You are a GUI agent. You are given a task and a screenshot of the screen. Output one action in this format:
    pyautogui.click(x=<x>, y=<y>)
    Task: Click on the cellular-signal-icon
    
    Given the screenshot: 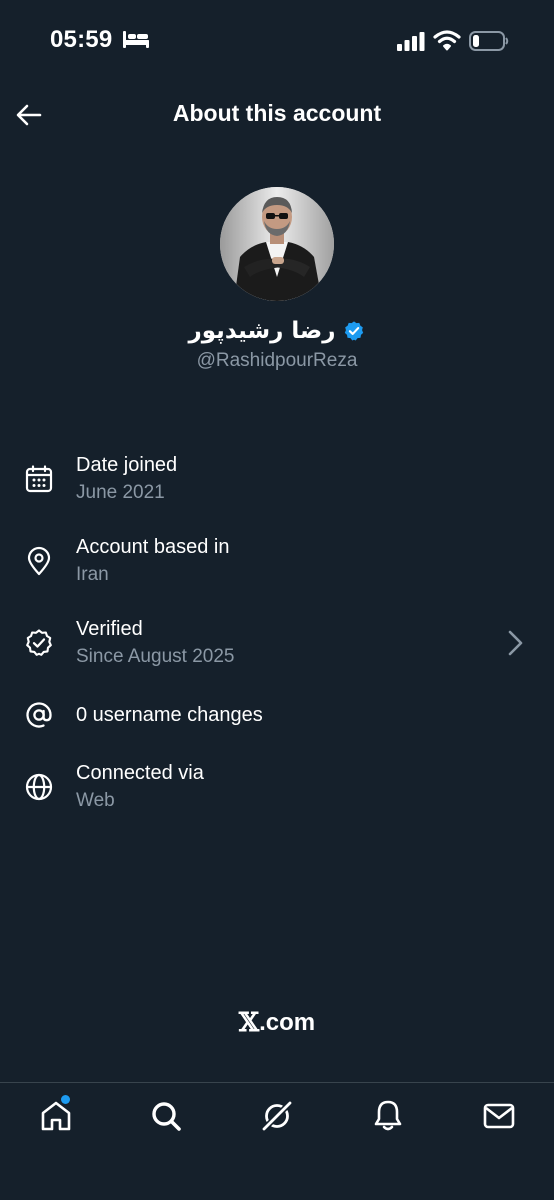 What is the action you would take?
    pyautogui.click(x=411, y=41)
    